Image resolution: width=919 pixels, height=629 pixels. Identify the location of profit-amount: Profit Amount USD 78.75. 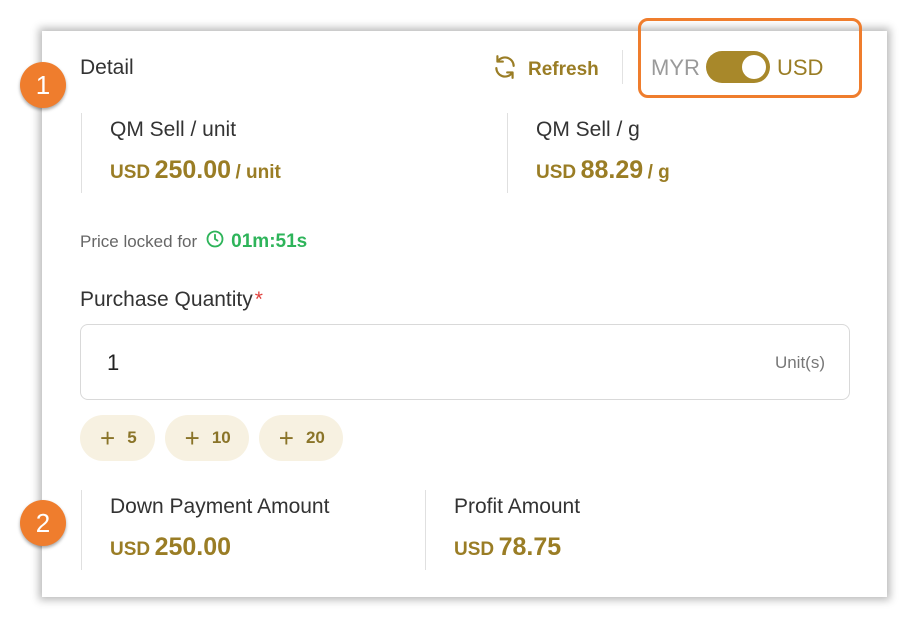
(502, 530).